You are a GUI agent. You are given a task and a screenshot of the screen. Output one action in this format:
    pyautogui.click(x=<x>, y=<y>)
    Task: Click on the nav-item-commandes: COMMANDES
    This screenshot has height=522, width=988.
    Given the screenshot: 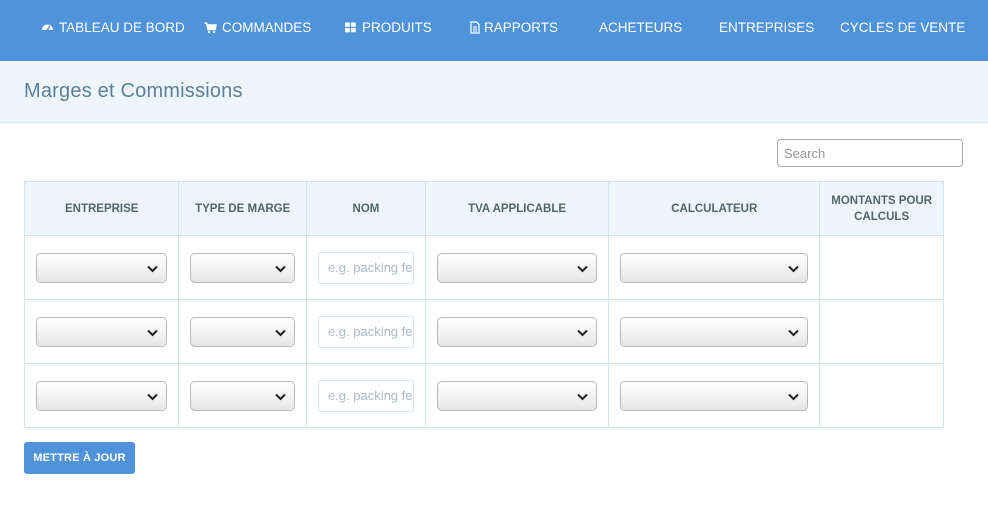 What is the action you would take?
    pyautogui.click(x=257, y=27)
    